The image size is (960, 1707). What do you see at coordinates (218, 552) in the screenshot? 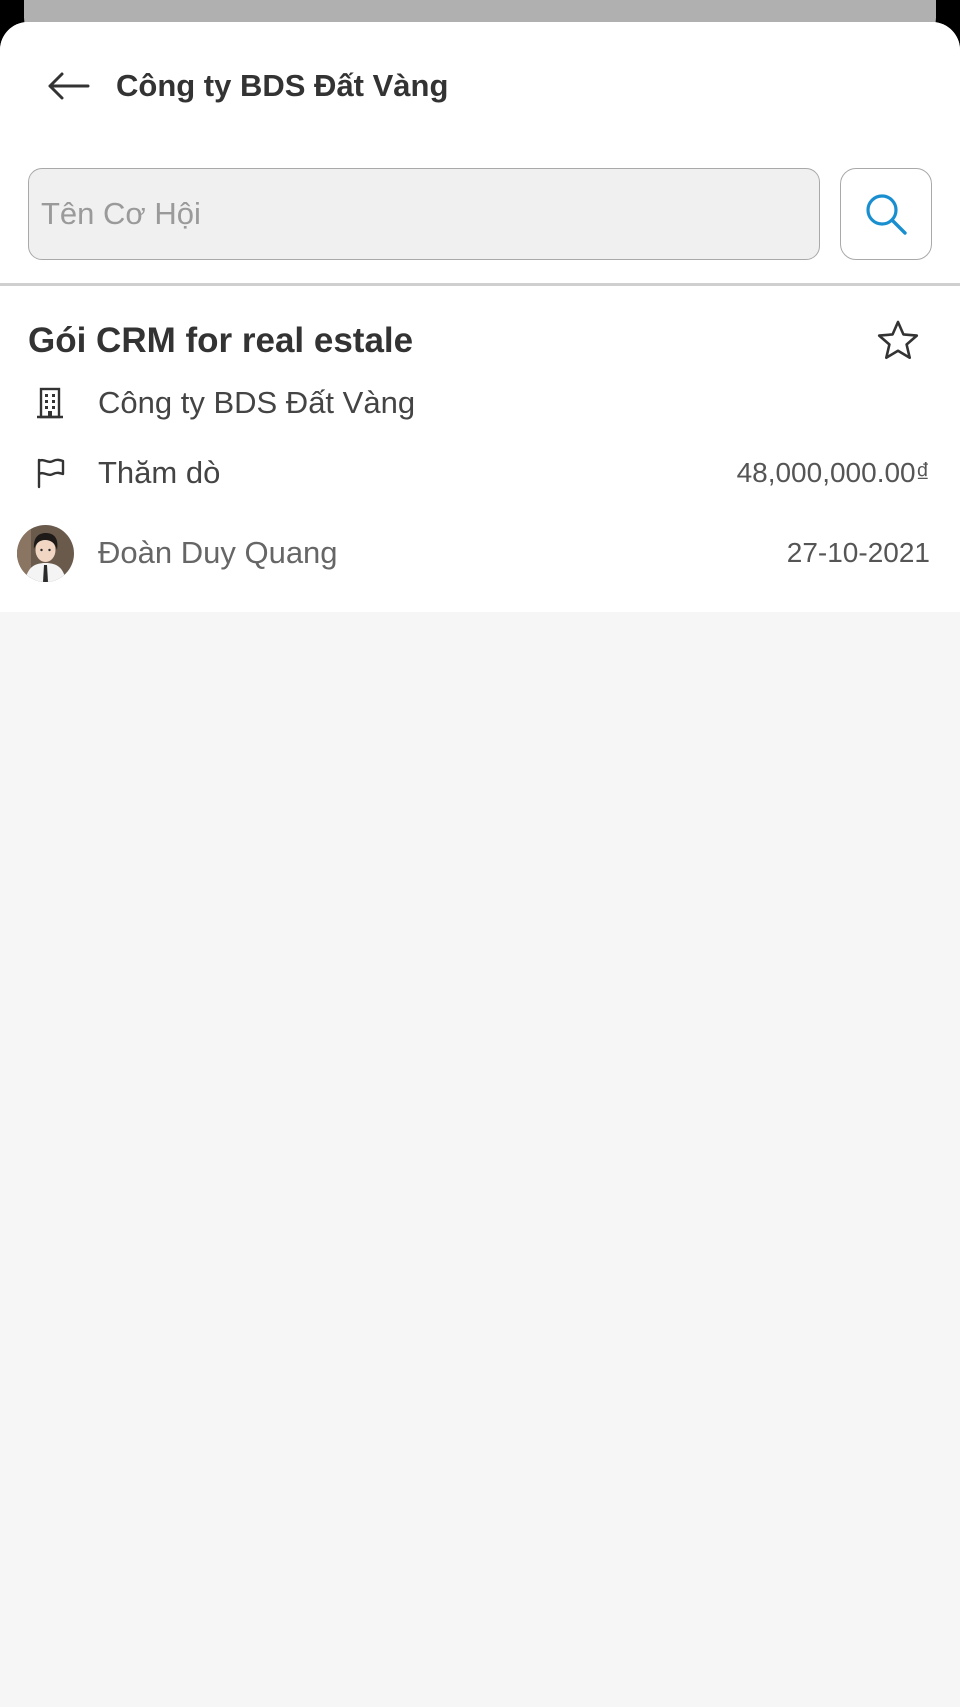
I see `owner-name: Đoàn Duy Quang` at bounding box center [218, 552].